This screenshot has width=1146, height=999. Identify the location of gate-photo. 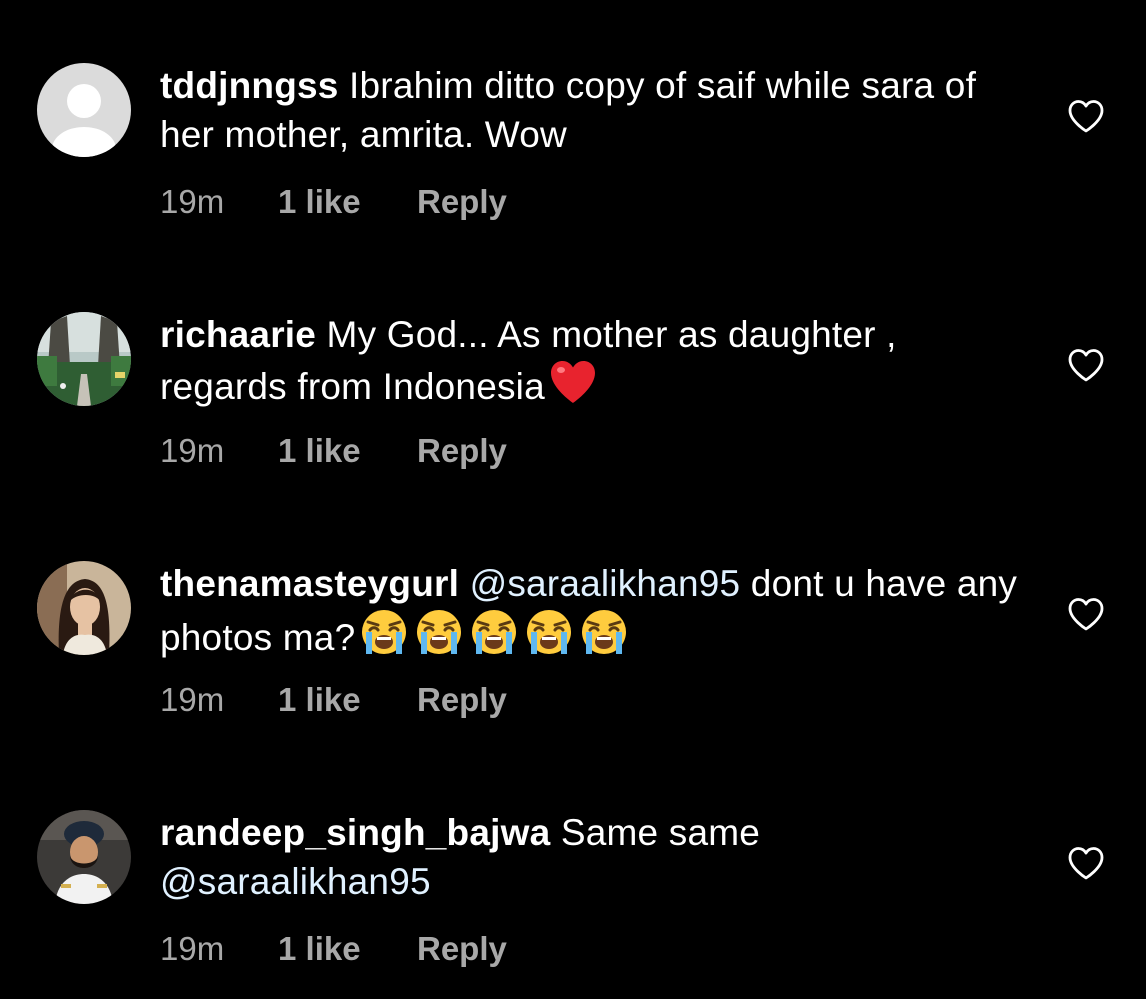
(84, 359).